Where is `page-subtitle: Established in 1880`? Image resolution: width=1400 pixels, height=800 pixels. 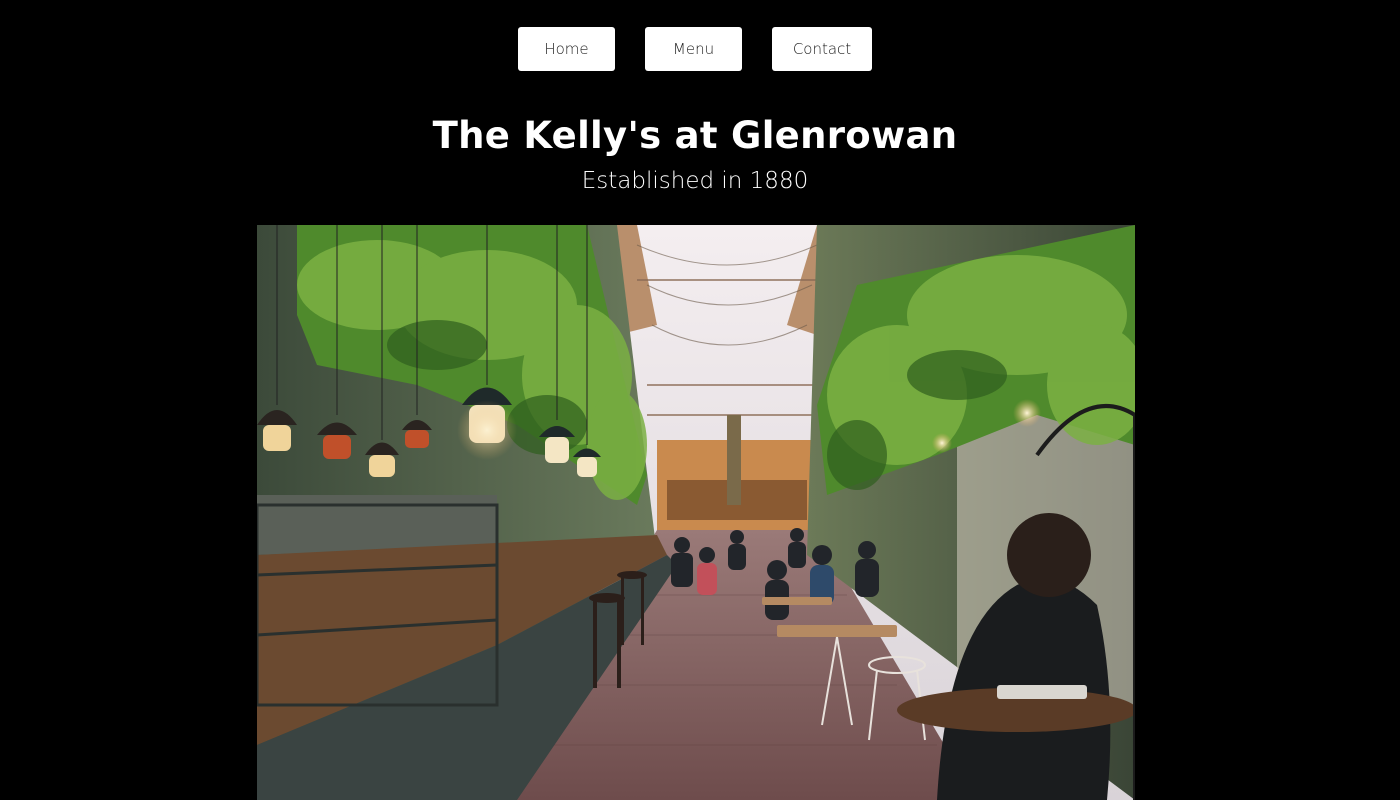
page-subtitle: Established in 1880 is located at coordinates (695, 181).